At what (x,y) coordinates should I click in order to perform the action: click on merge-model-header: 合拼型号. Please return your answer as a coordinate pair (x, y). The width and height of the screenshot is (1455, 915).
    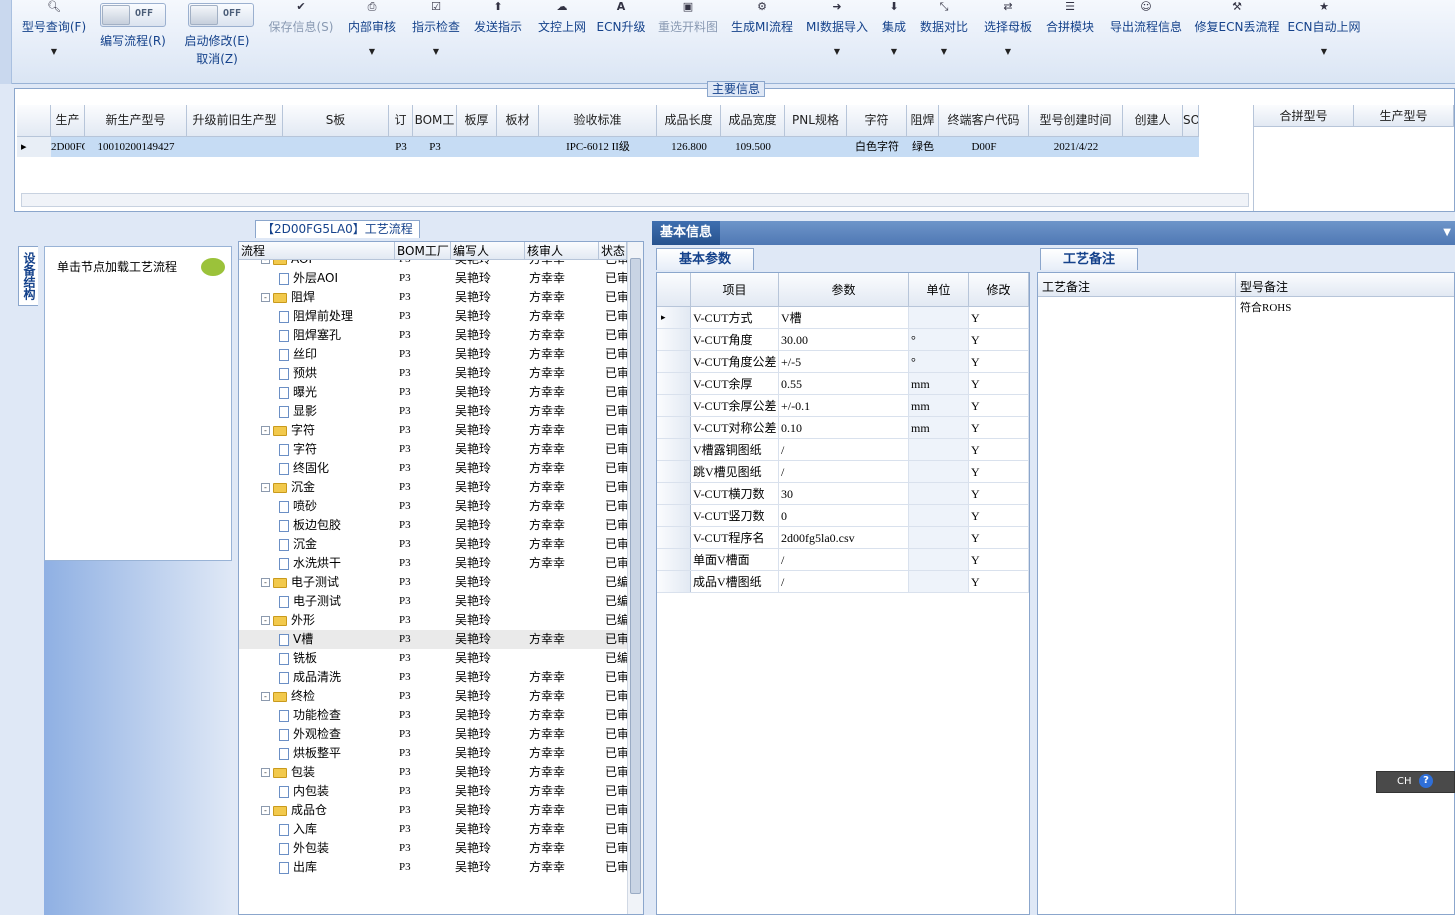
    Looking at the image, I should click on (1304, 116).